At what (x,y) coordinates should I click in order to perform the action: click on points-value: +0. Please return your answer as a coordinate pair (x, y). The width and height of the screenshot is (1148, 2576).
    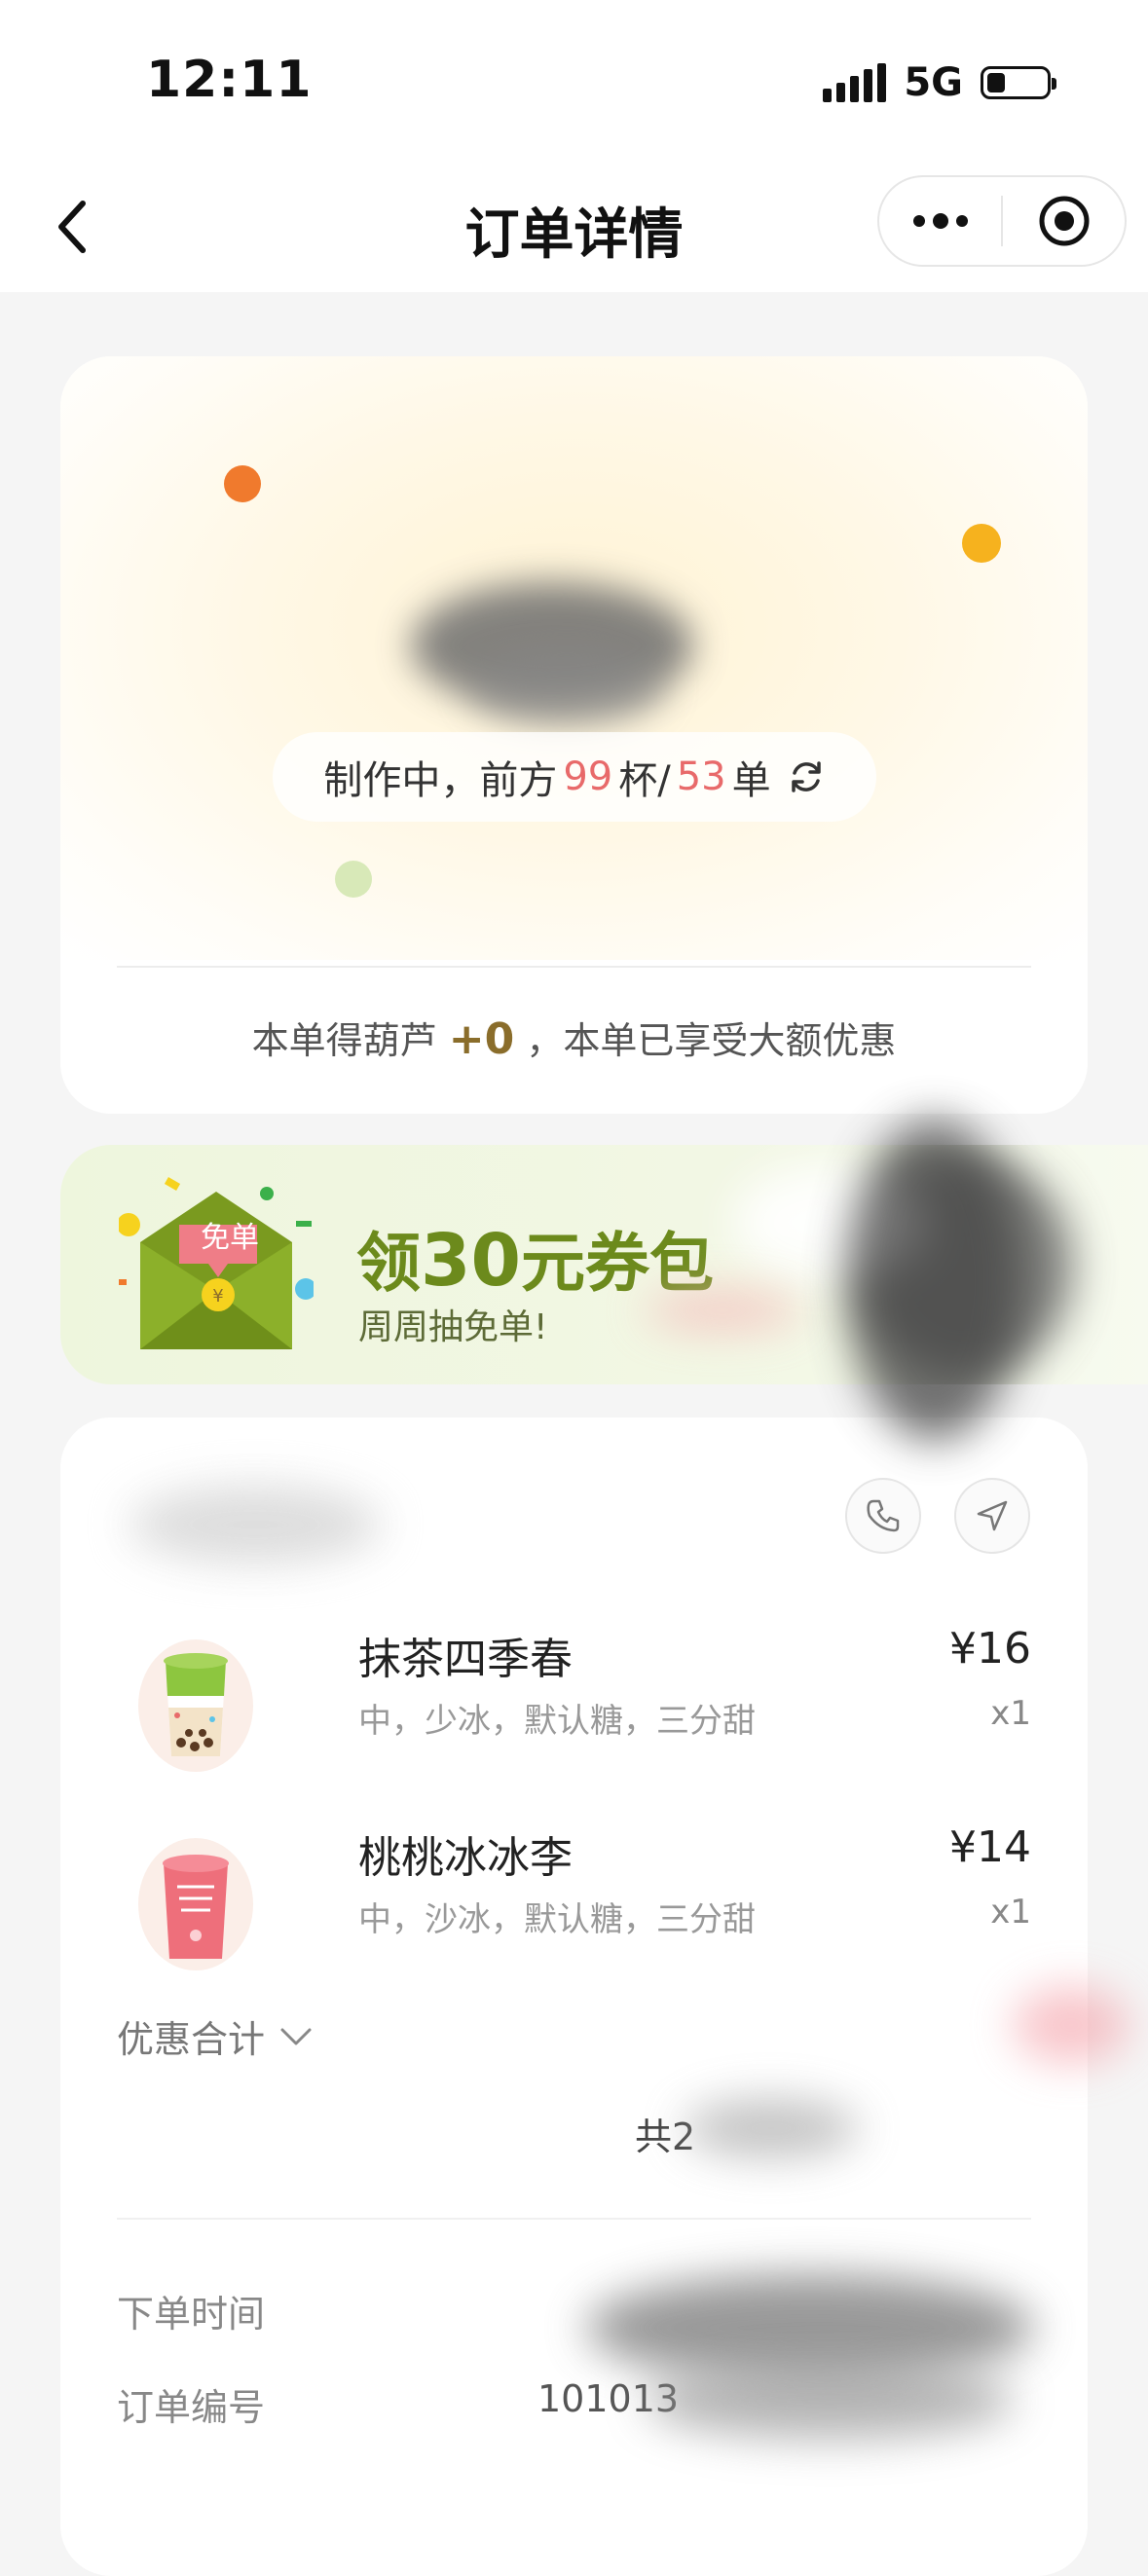
    Looking at the image, I should click on (482, 1039).